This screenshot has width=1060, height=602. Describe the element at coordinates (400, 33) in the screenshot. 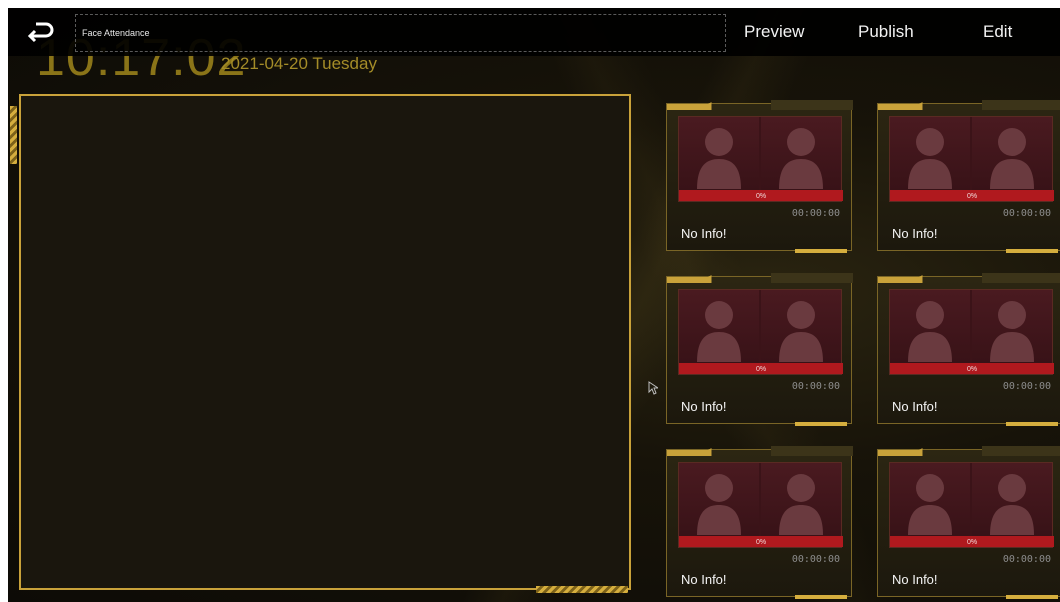

I see `title-field: Face Attendance` at that location.